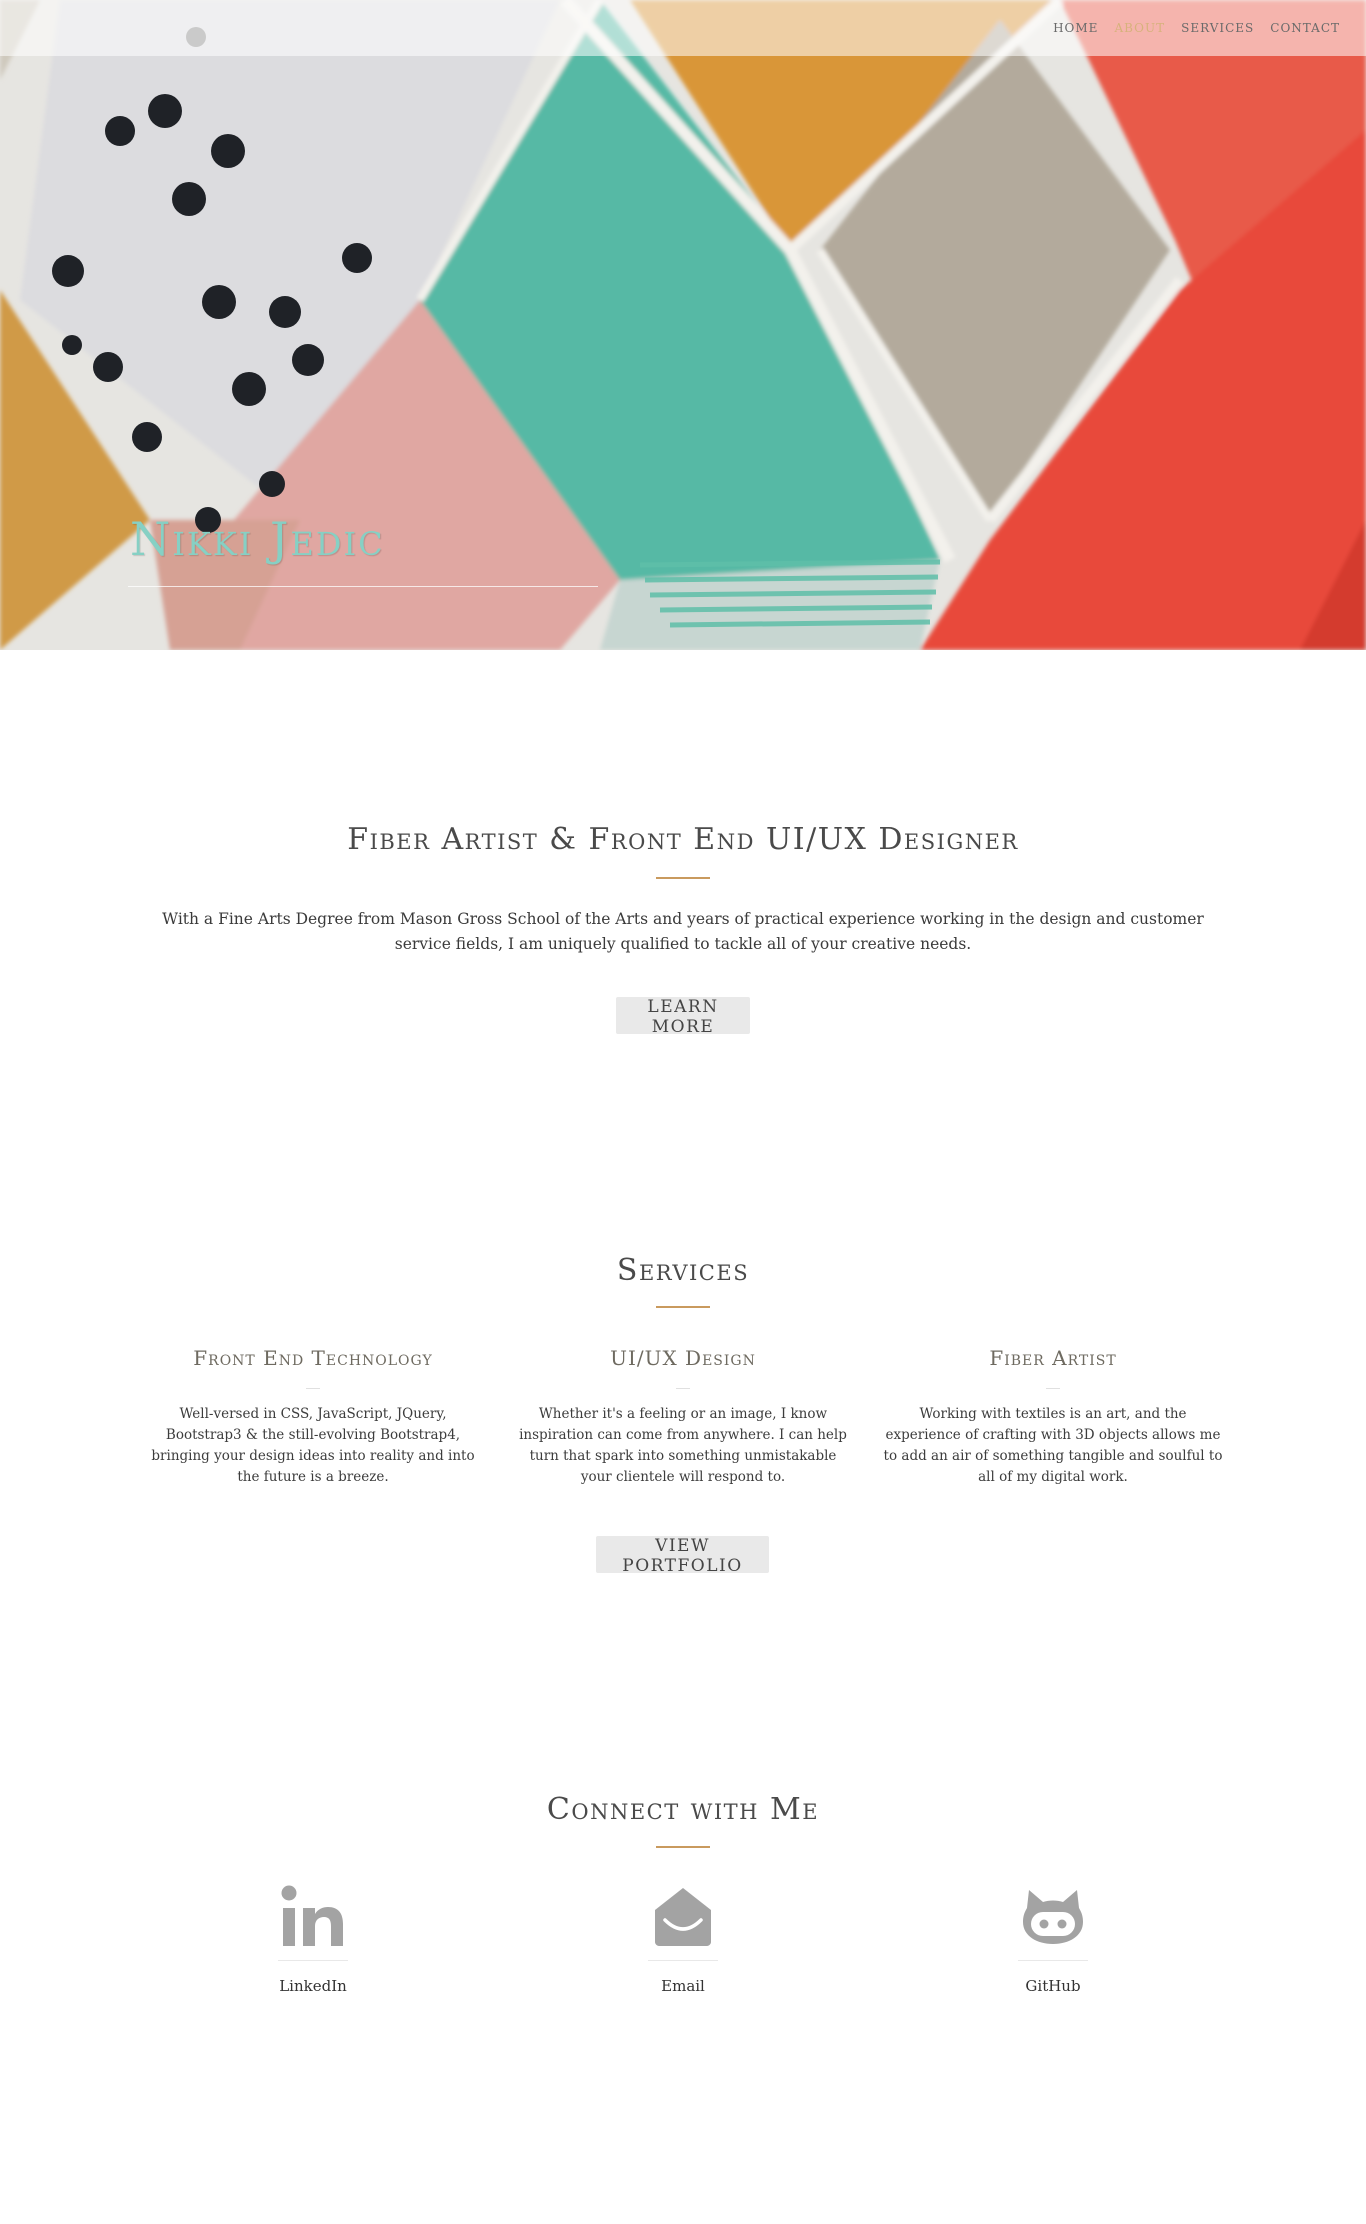  I want to click on connect-heading-rule, so click(683, 1847).